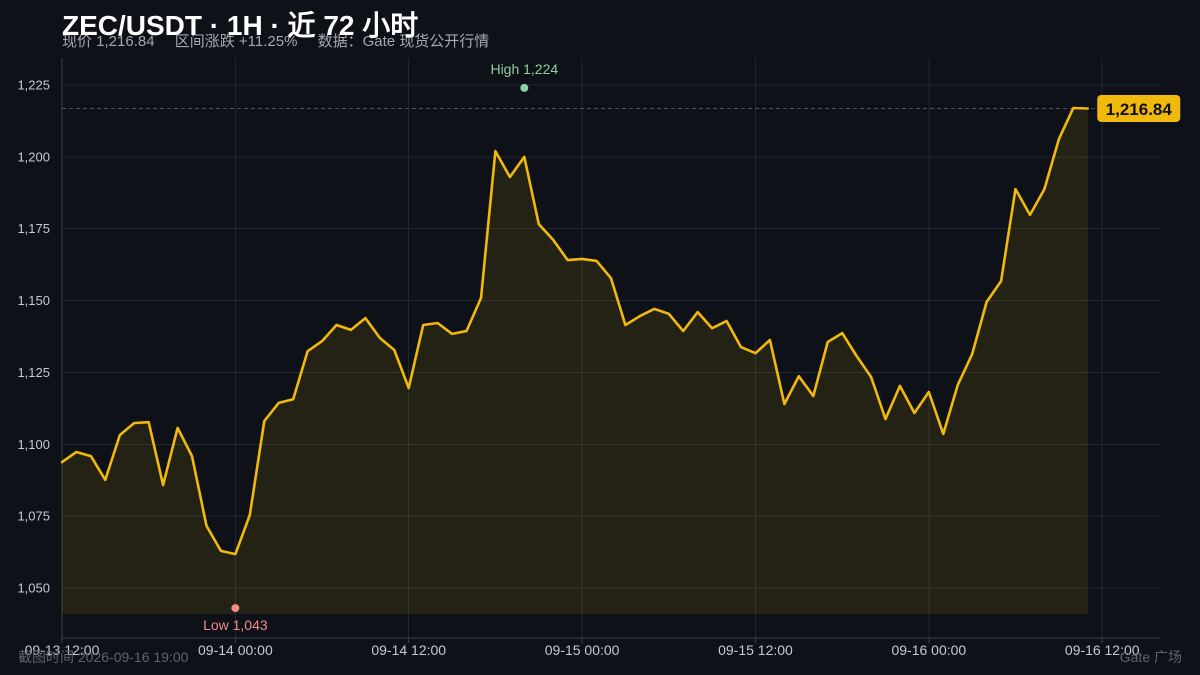 The height and width of the screenshot is (675, 1200). I want to click on y-tick-label: 1,100, so click(33, 444).